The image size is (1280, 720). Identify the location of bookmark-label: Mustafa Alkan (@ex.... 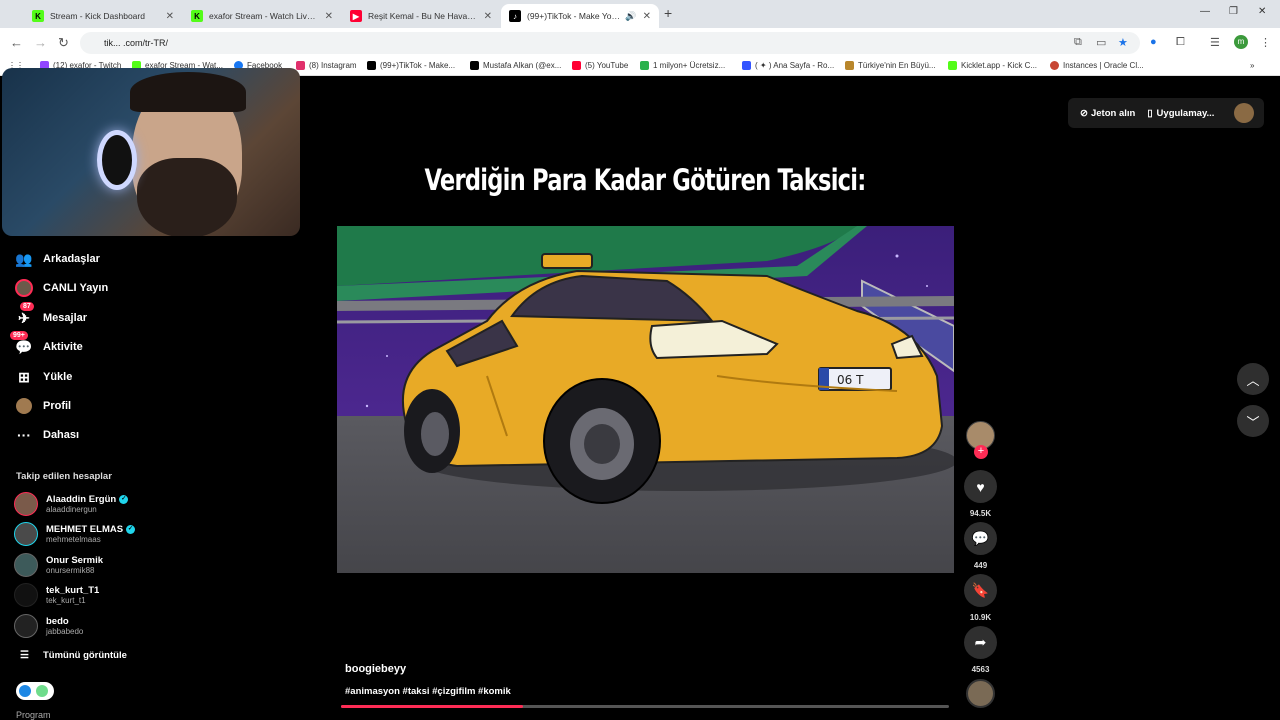
(522, 65).